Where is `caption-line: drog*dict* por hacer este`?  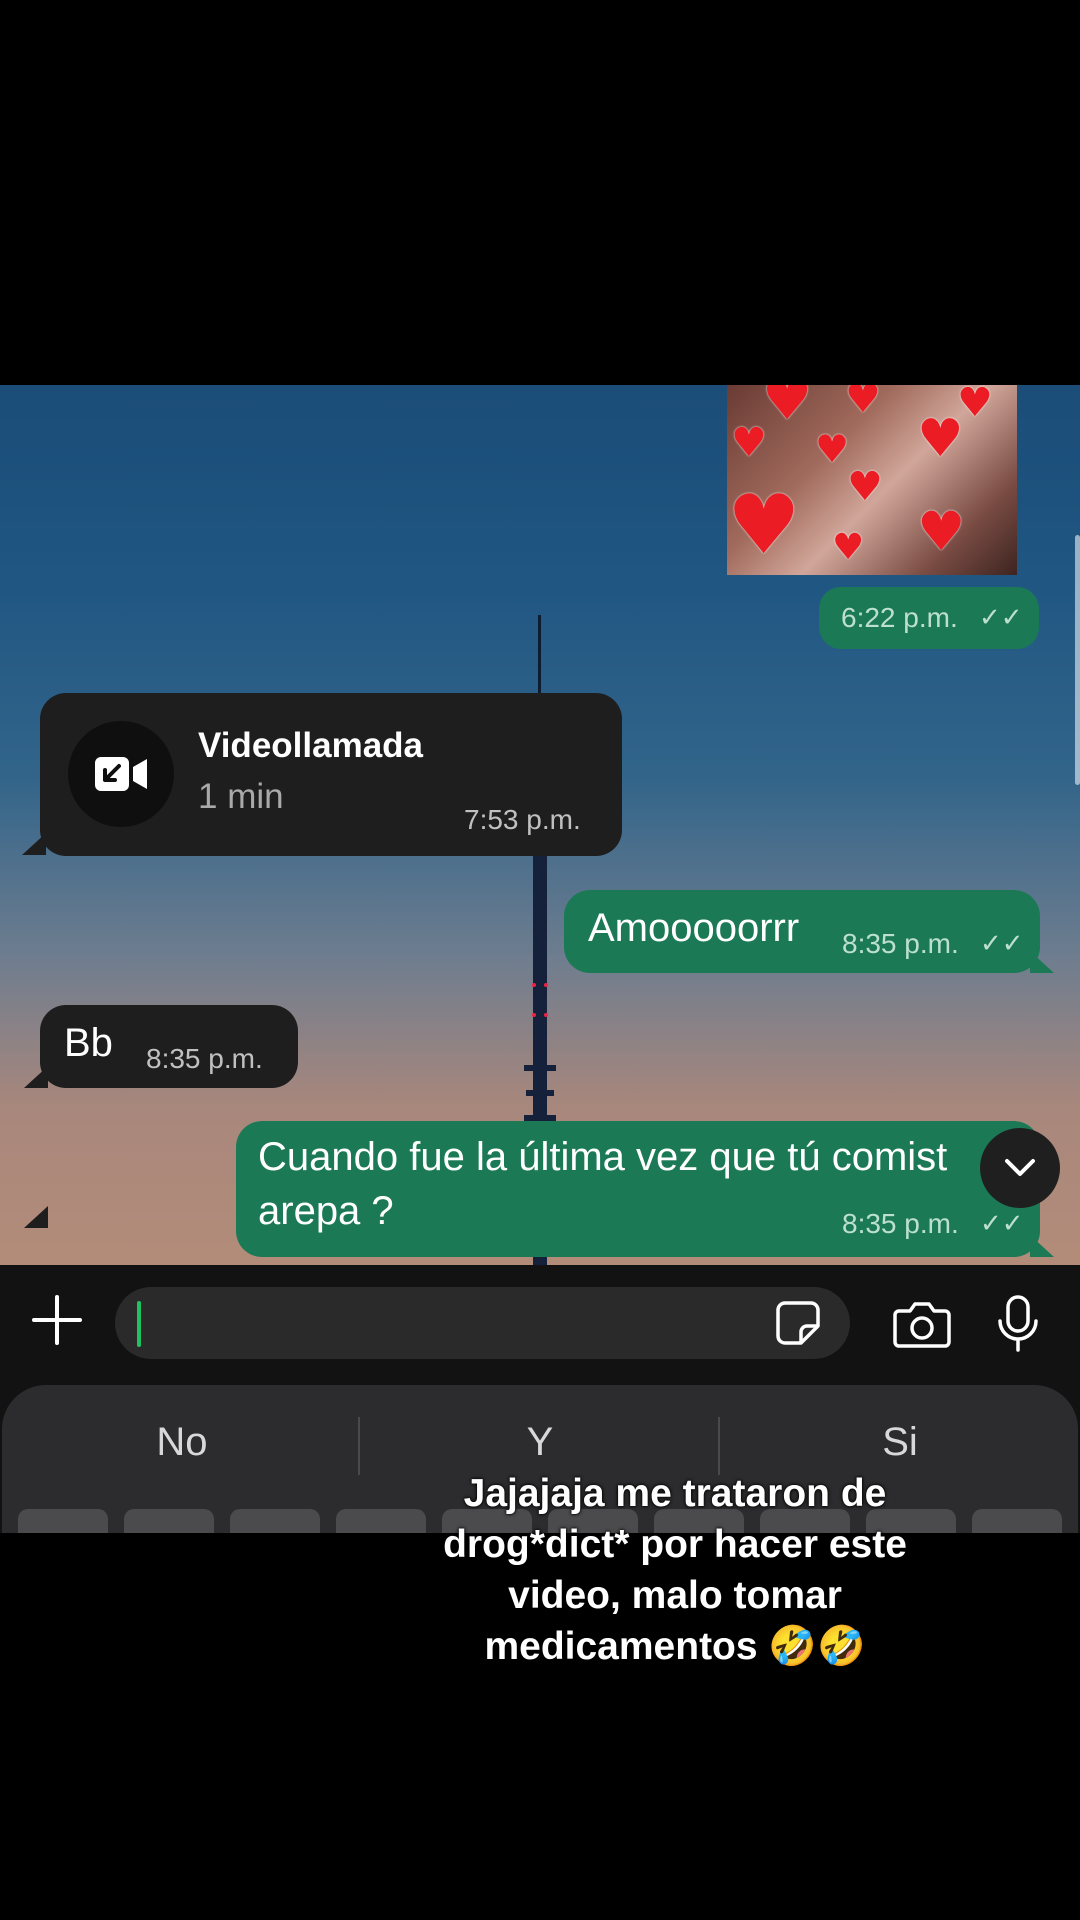
caption-line: drog*dict* por hacer este is located at coordinates (675, 1544).